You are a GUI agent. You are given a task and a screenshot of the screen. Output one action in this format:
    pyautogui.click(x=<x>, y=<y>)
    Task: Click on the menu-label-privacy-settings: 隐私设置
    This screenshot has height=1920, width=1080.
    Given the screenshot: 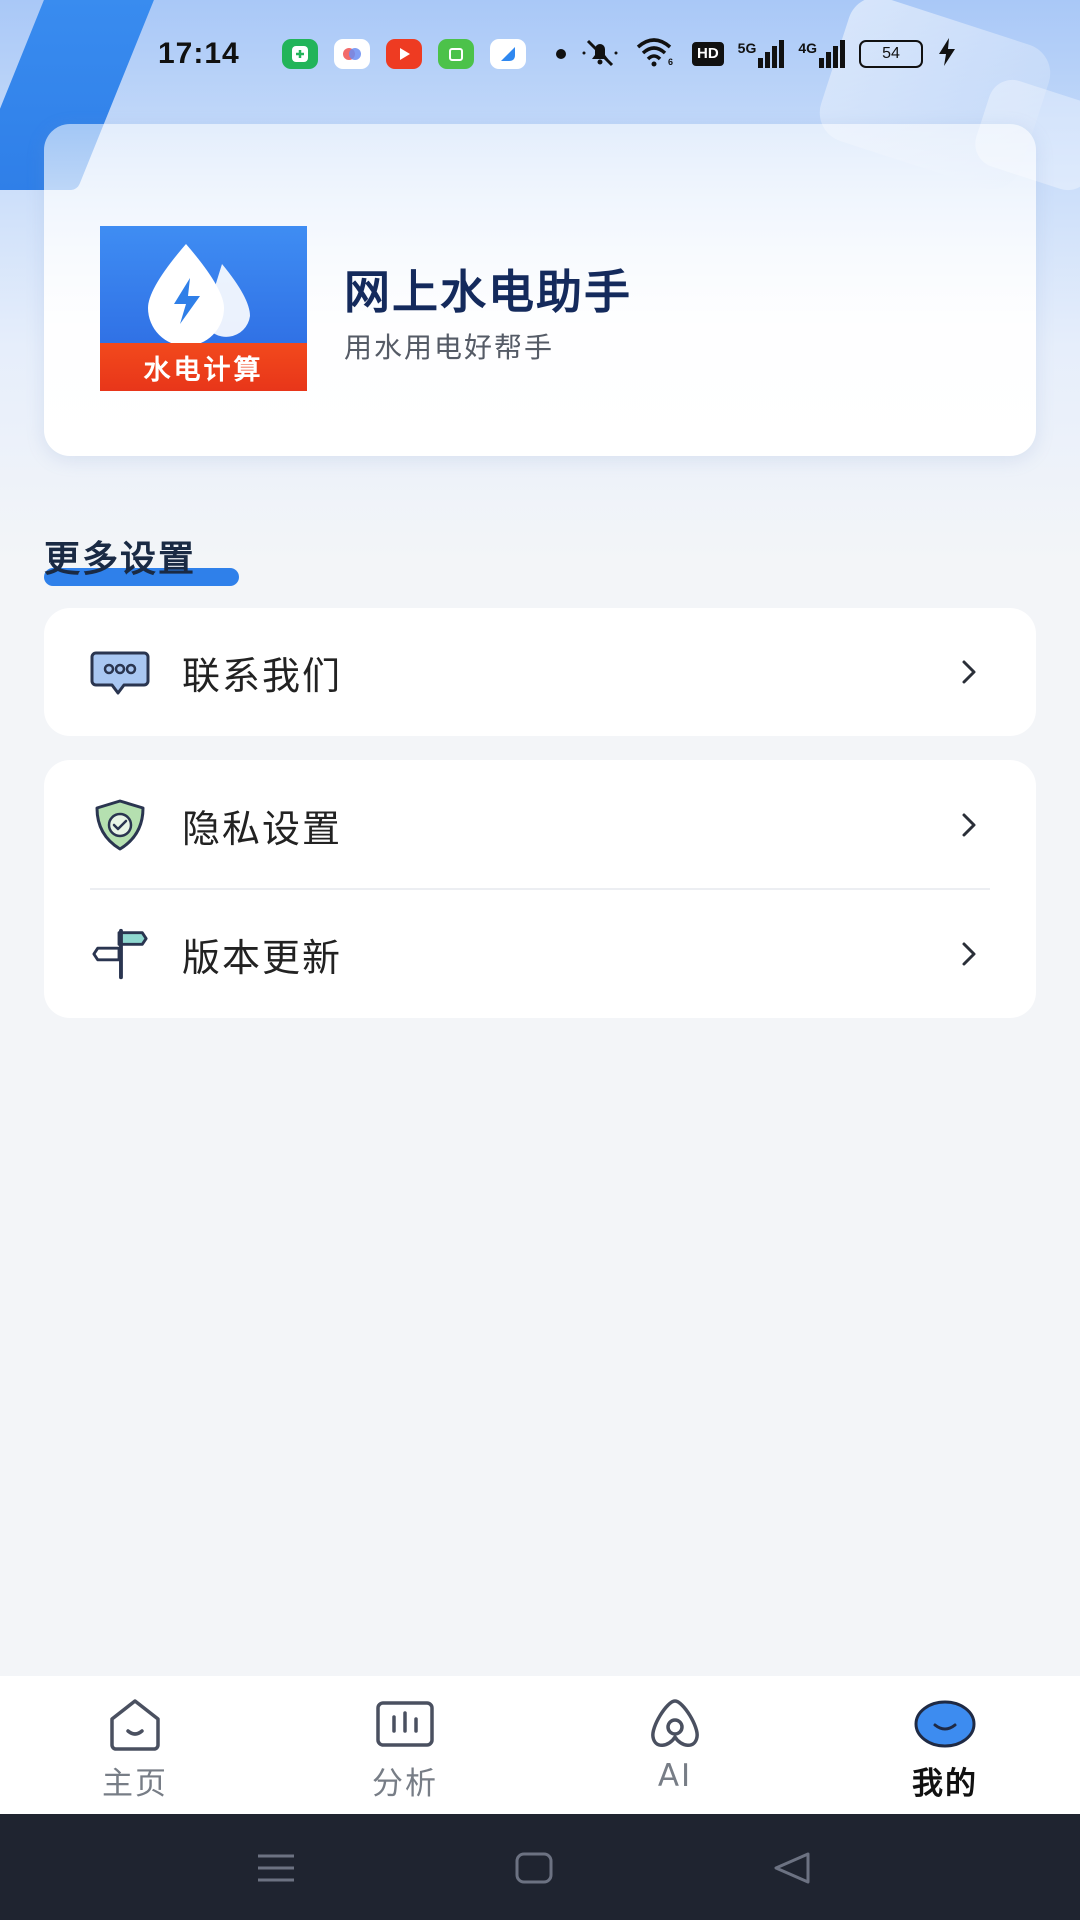 What is the action you would take?
    pyautogui.click(x=262, y=828)
    